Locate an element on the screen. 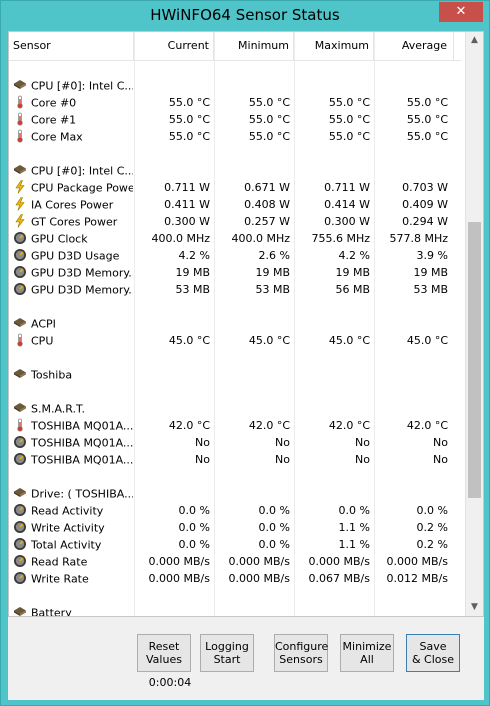 The height and width of the screenshot is (706, 490). table-row: Core #0 55.0 °C 55.0 °C 55.0 °C 55.0 °C is located at coordinates (235, 102).